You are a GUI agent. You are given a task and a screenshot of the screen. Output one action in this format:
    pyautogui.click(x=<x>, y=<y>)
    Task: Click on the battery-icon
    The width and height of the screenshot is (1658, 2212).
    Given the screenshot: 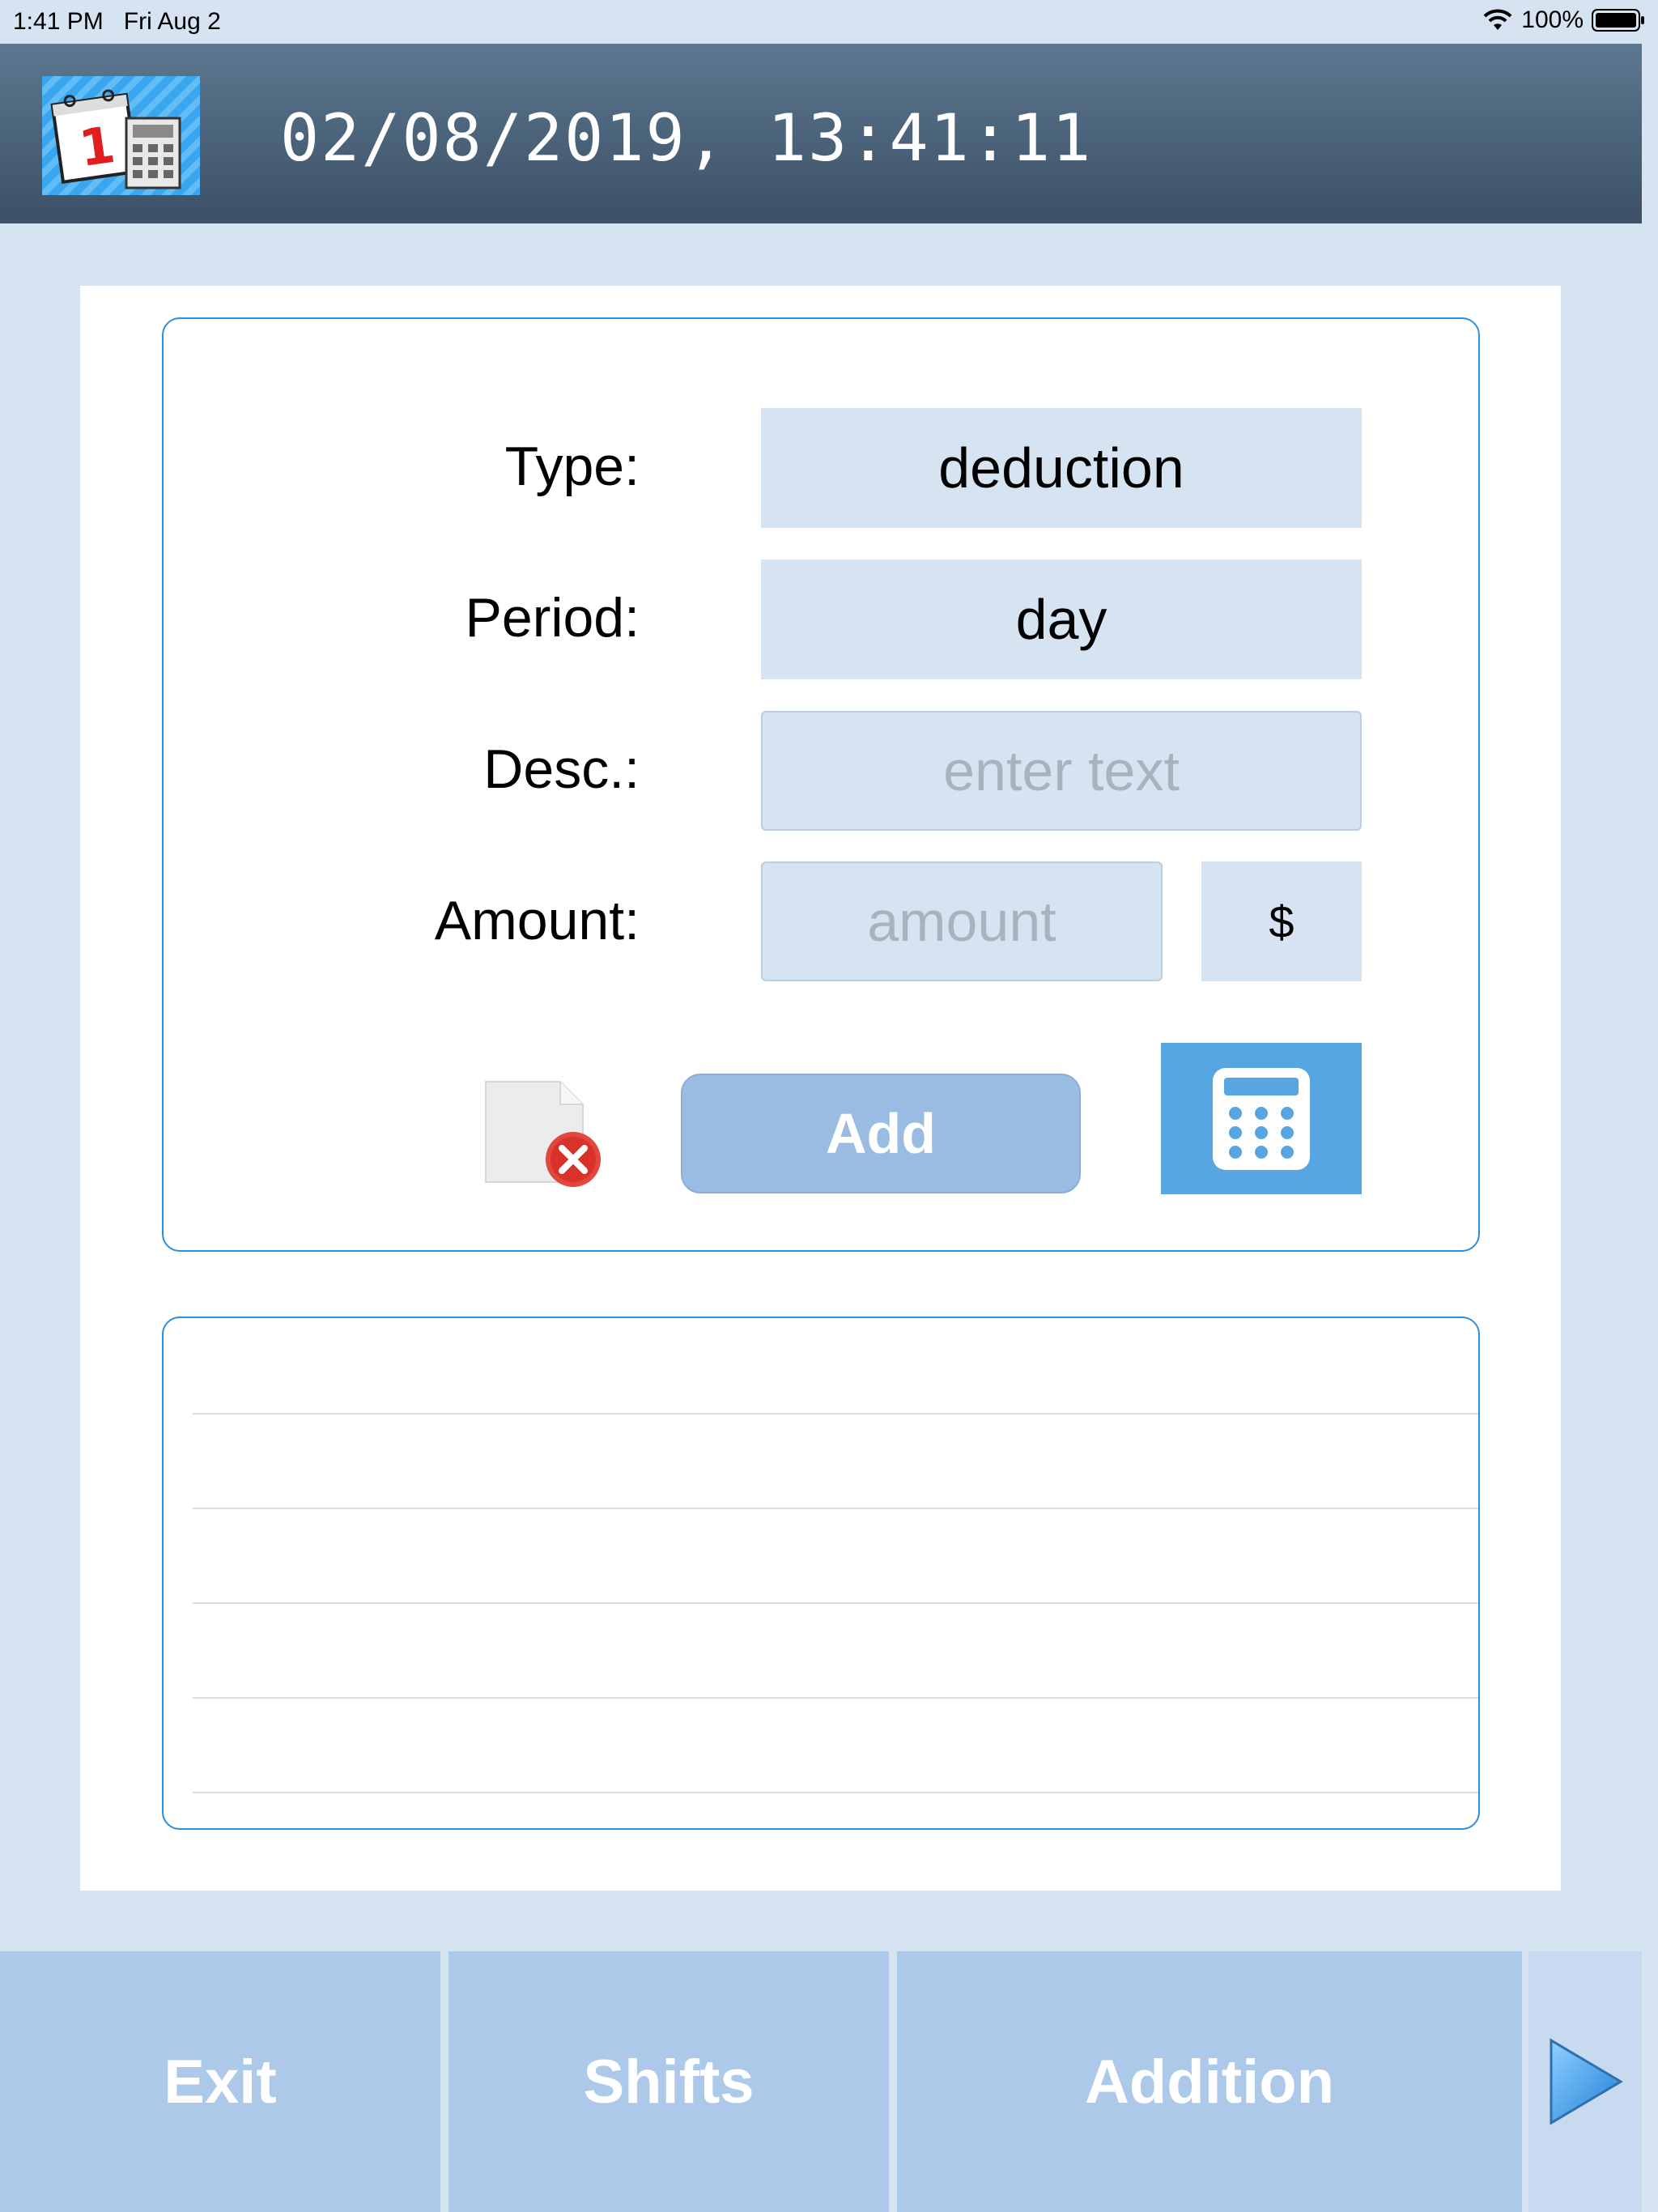 What is the action you would take?
    pyautogui.click(x=1618, y=21)
    